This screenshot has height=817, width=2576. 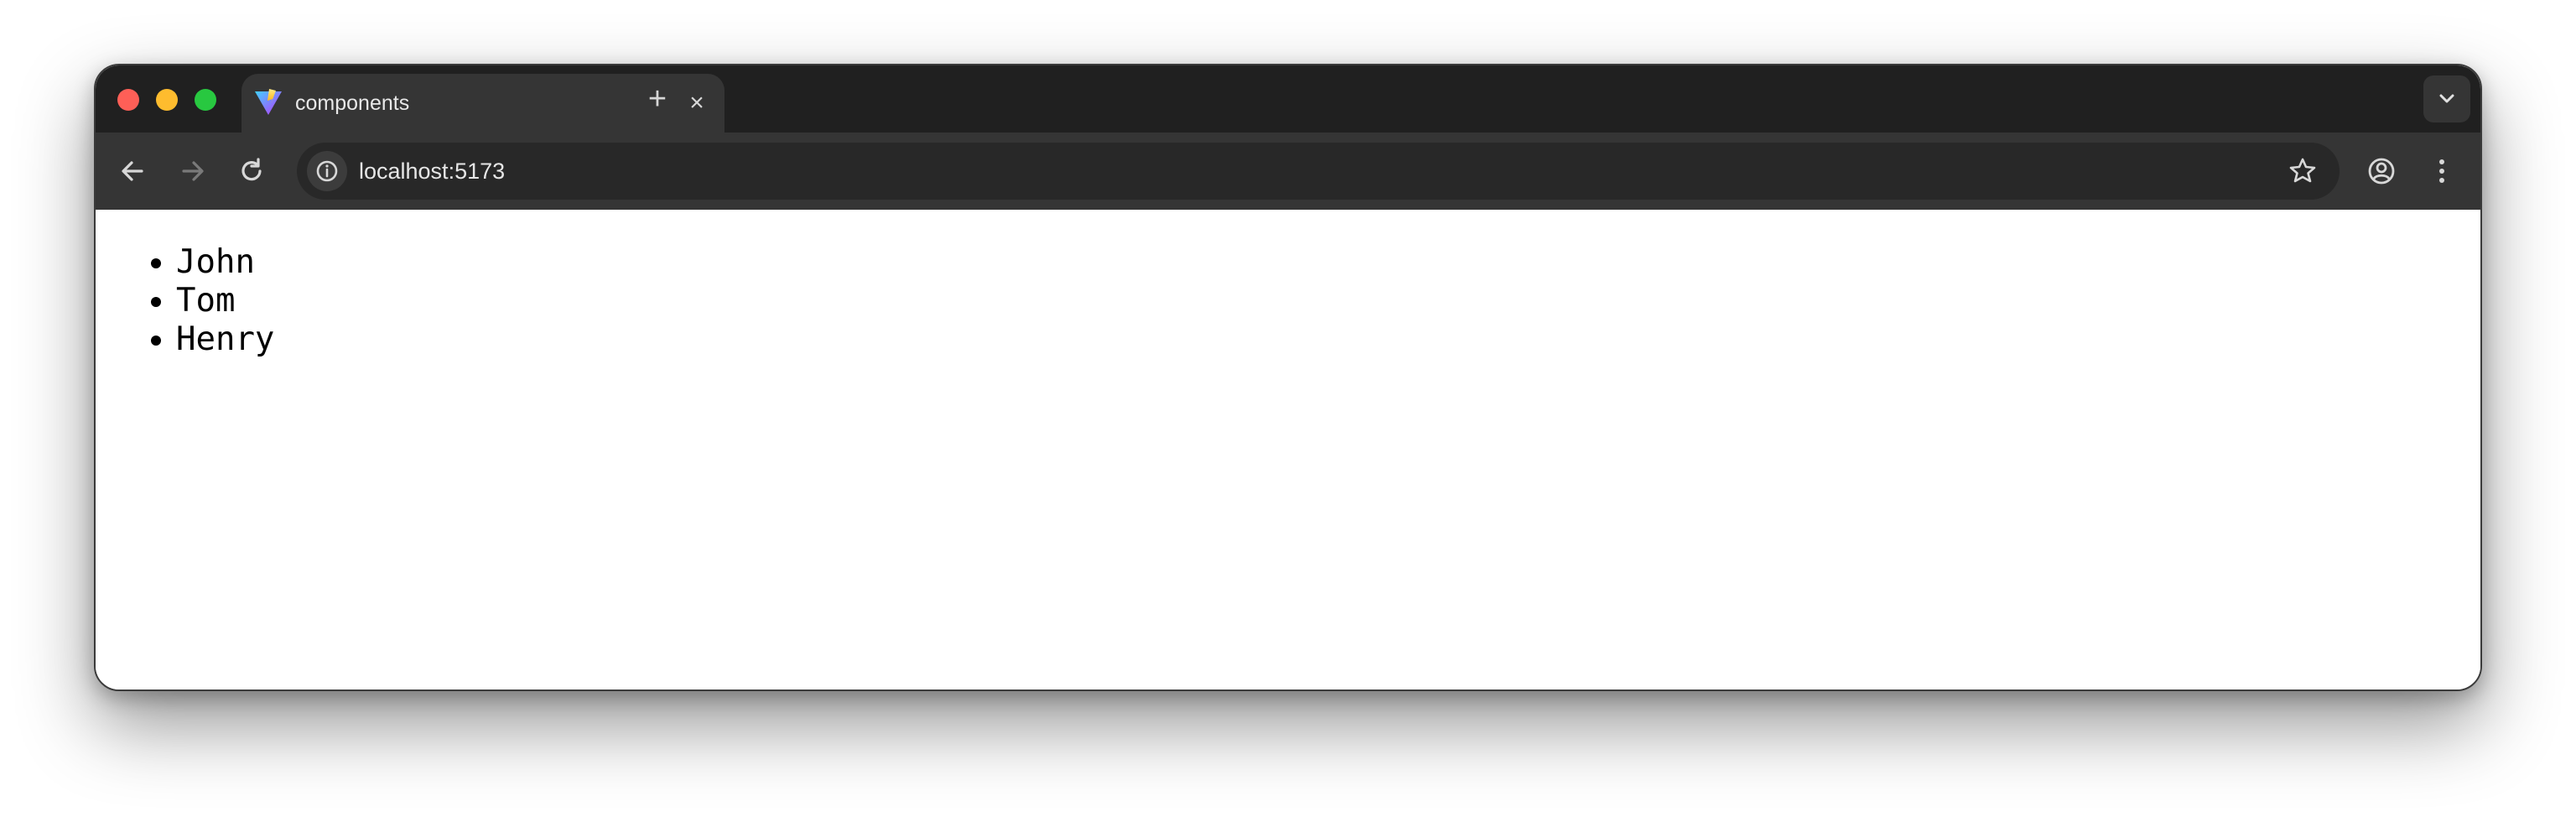 I want to click on tab-close-icon: ×, so click(x=697, y=103).